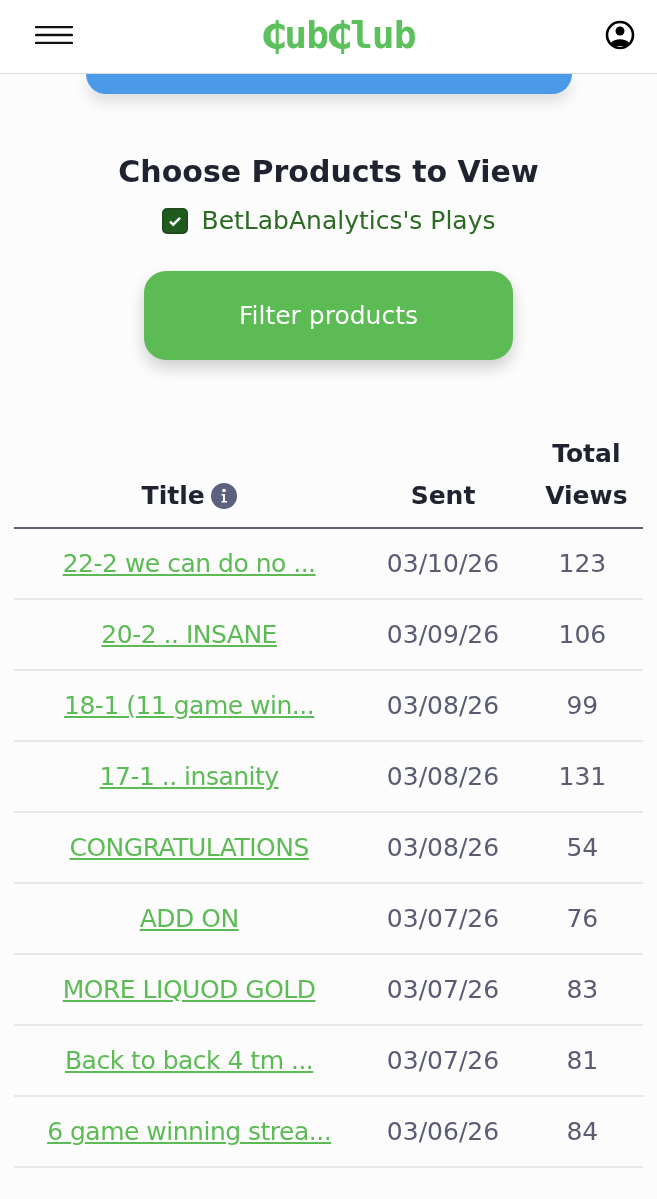  What do you see at coordinates (443, 634) in the screenshot?
I see `sent-date: 03/09/26` at bounding box center [443, 634].